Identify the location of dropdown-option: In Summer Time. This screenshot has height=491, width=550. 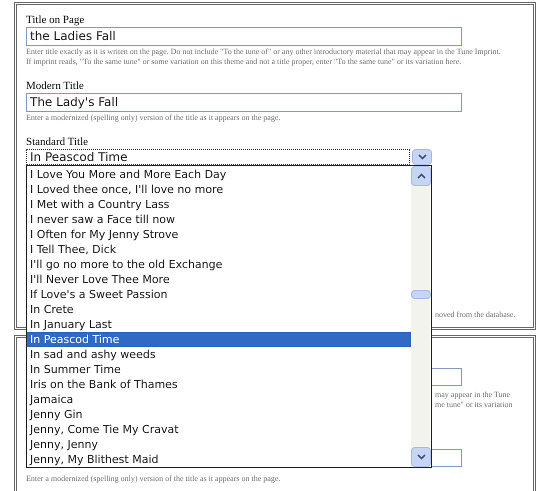
(219, 369).